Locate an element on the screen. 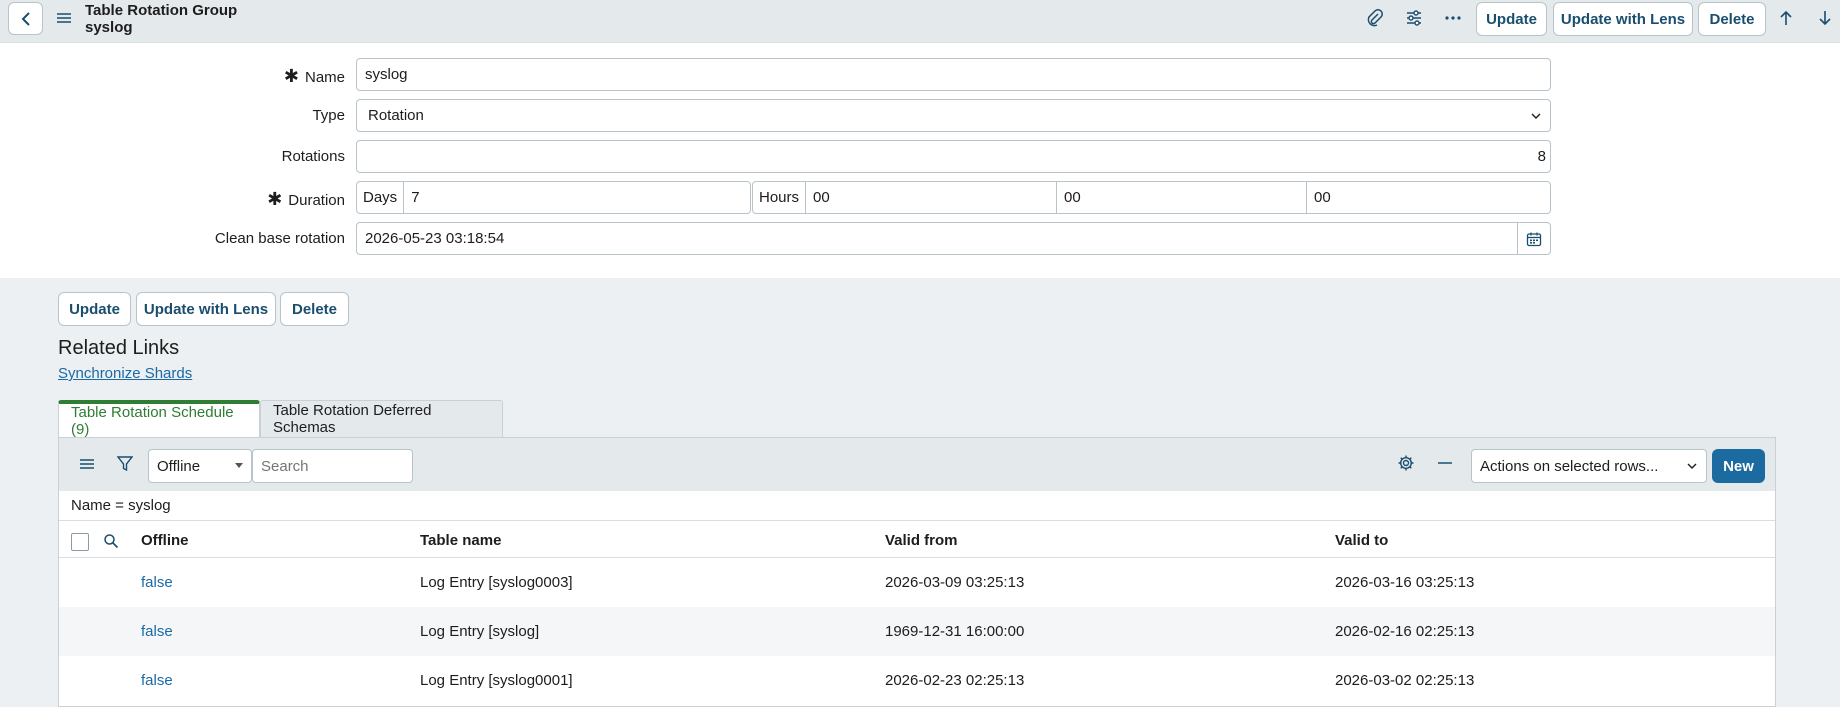  table-name-cell: Log Entry [syslog] is located at coordinates (480, 631).